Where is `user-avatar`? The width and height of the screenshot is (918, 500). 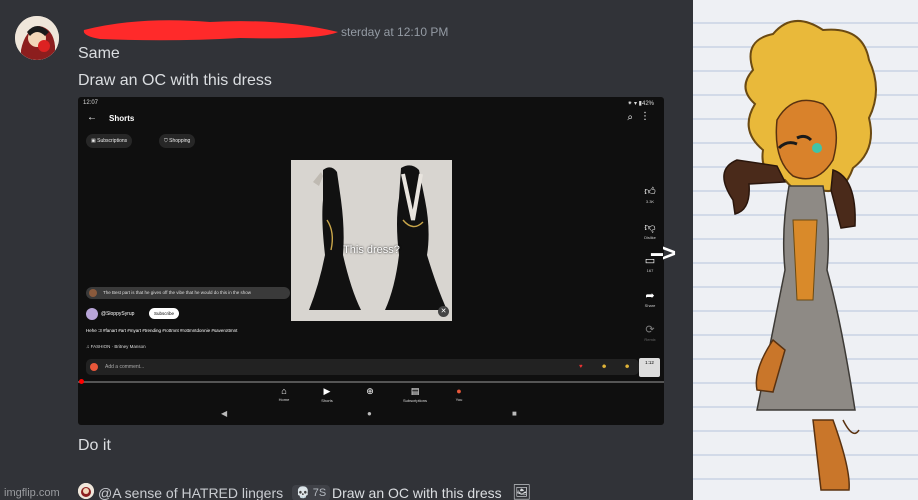
user-avatar is located at coordinates (37, 38).